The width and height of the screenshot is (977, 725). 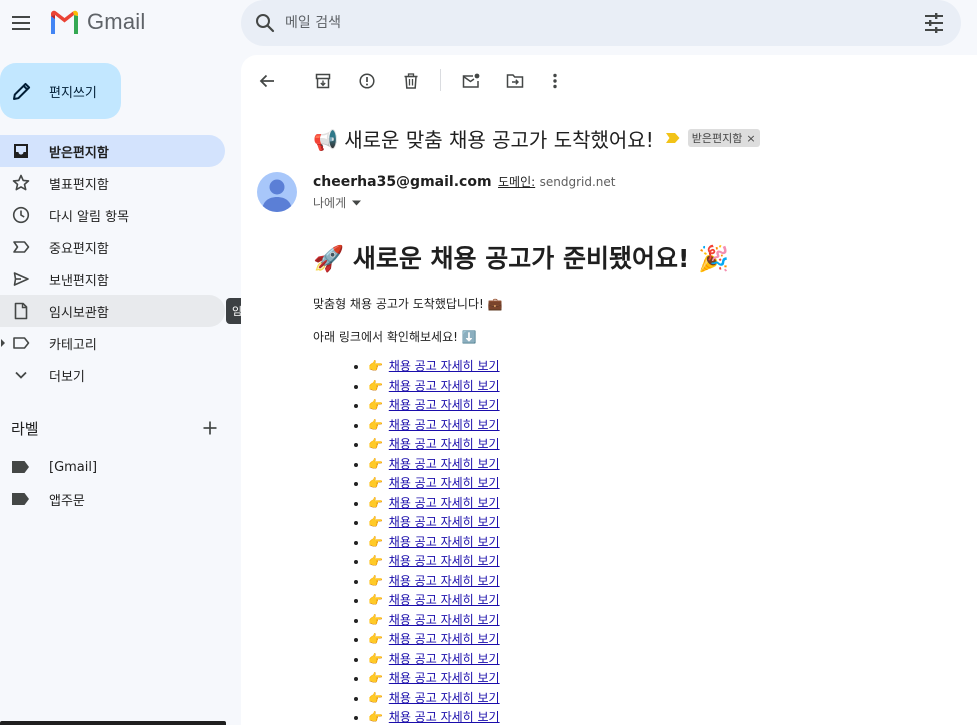 I want to click on subject-row: 📢 새로운 맞춤 채용 공고가 도착했어요! 받은편지함 ×, so click(x=536, y=138).